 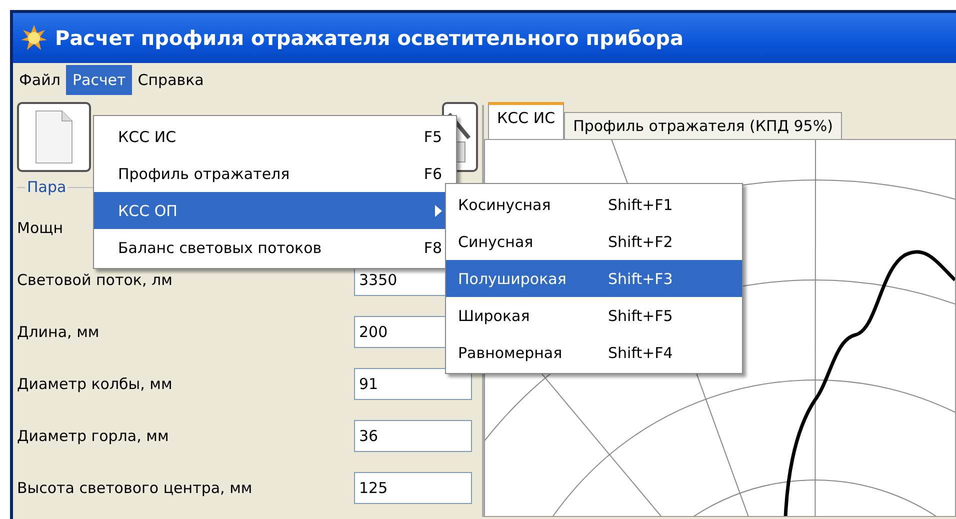 I want to click on input-field: 125, so click(x=413, y=488).